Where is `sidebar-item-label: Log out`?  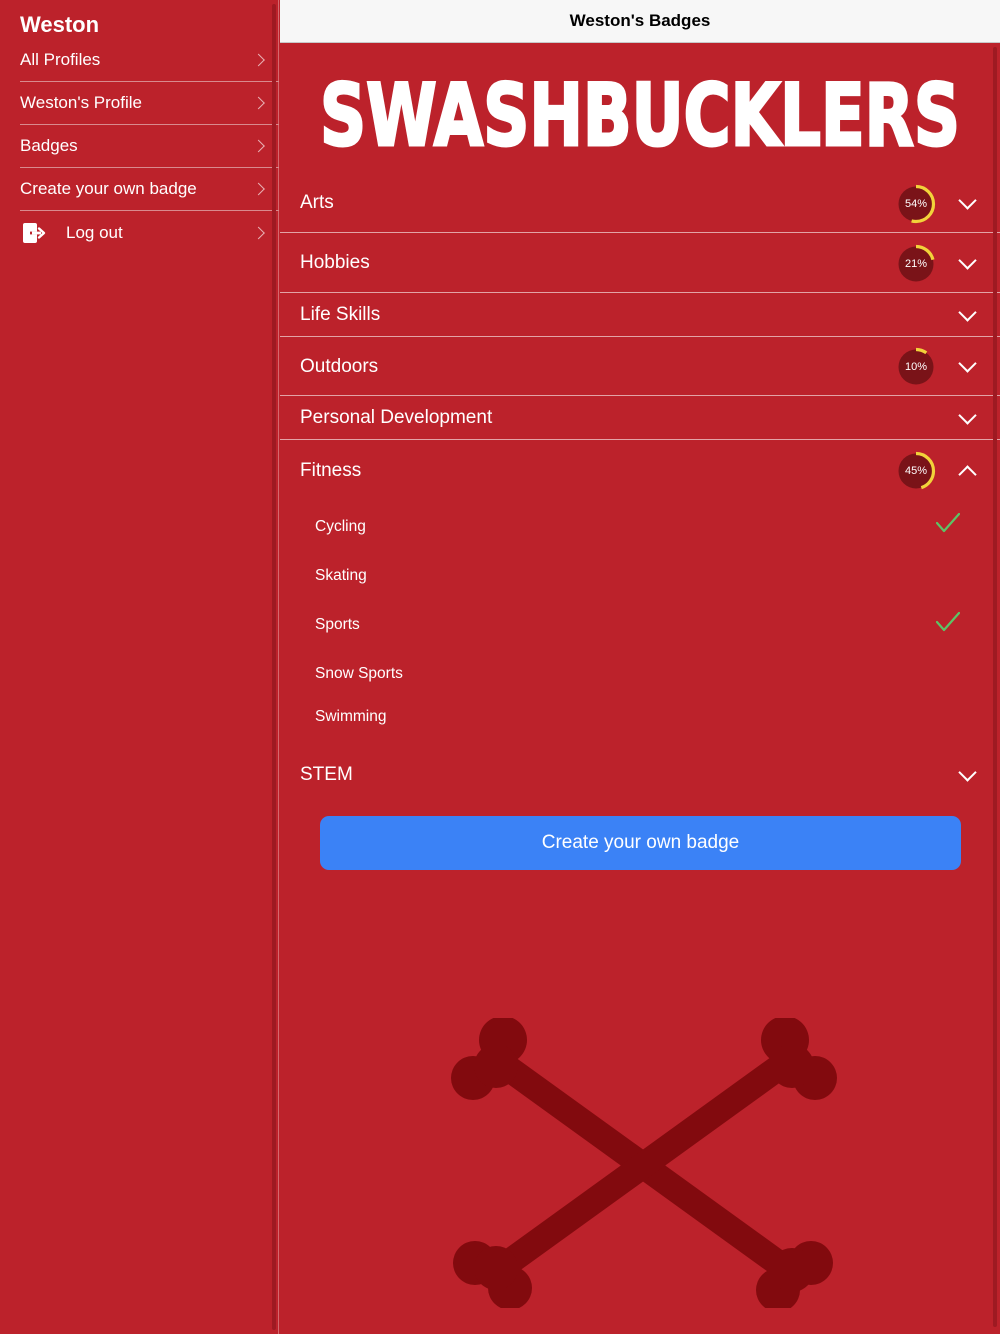 sidebar-item-label: Log out is located at coordinates (94, 232).